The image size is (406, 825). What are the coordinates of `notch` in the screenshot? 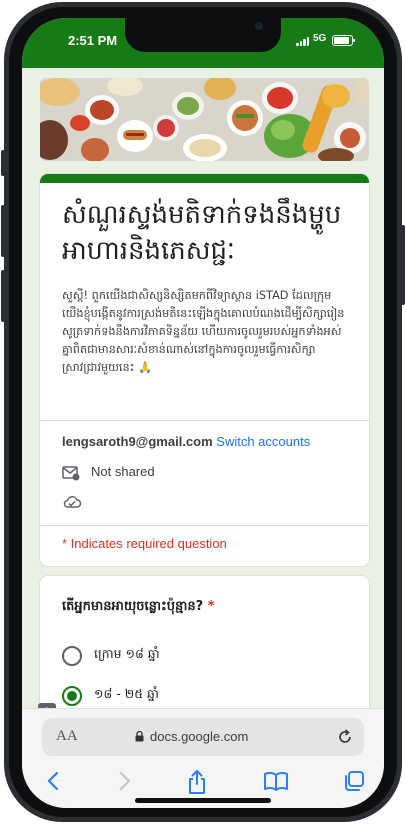 It's located at (203, 35).